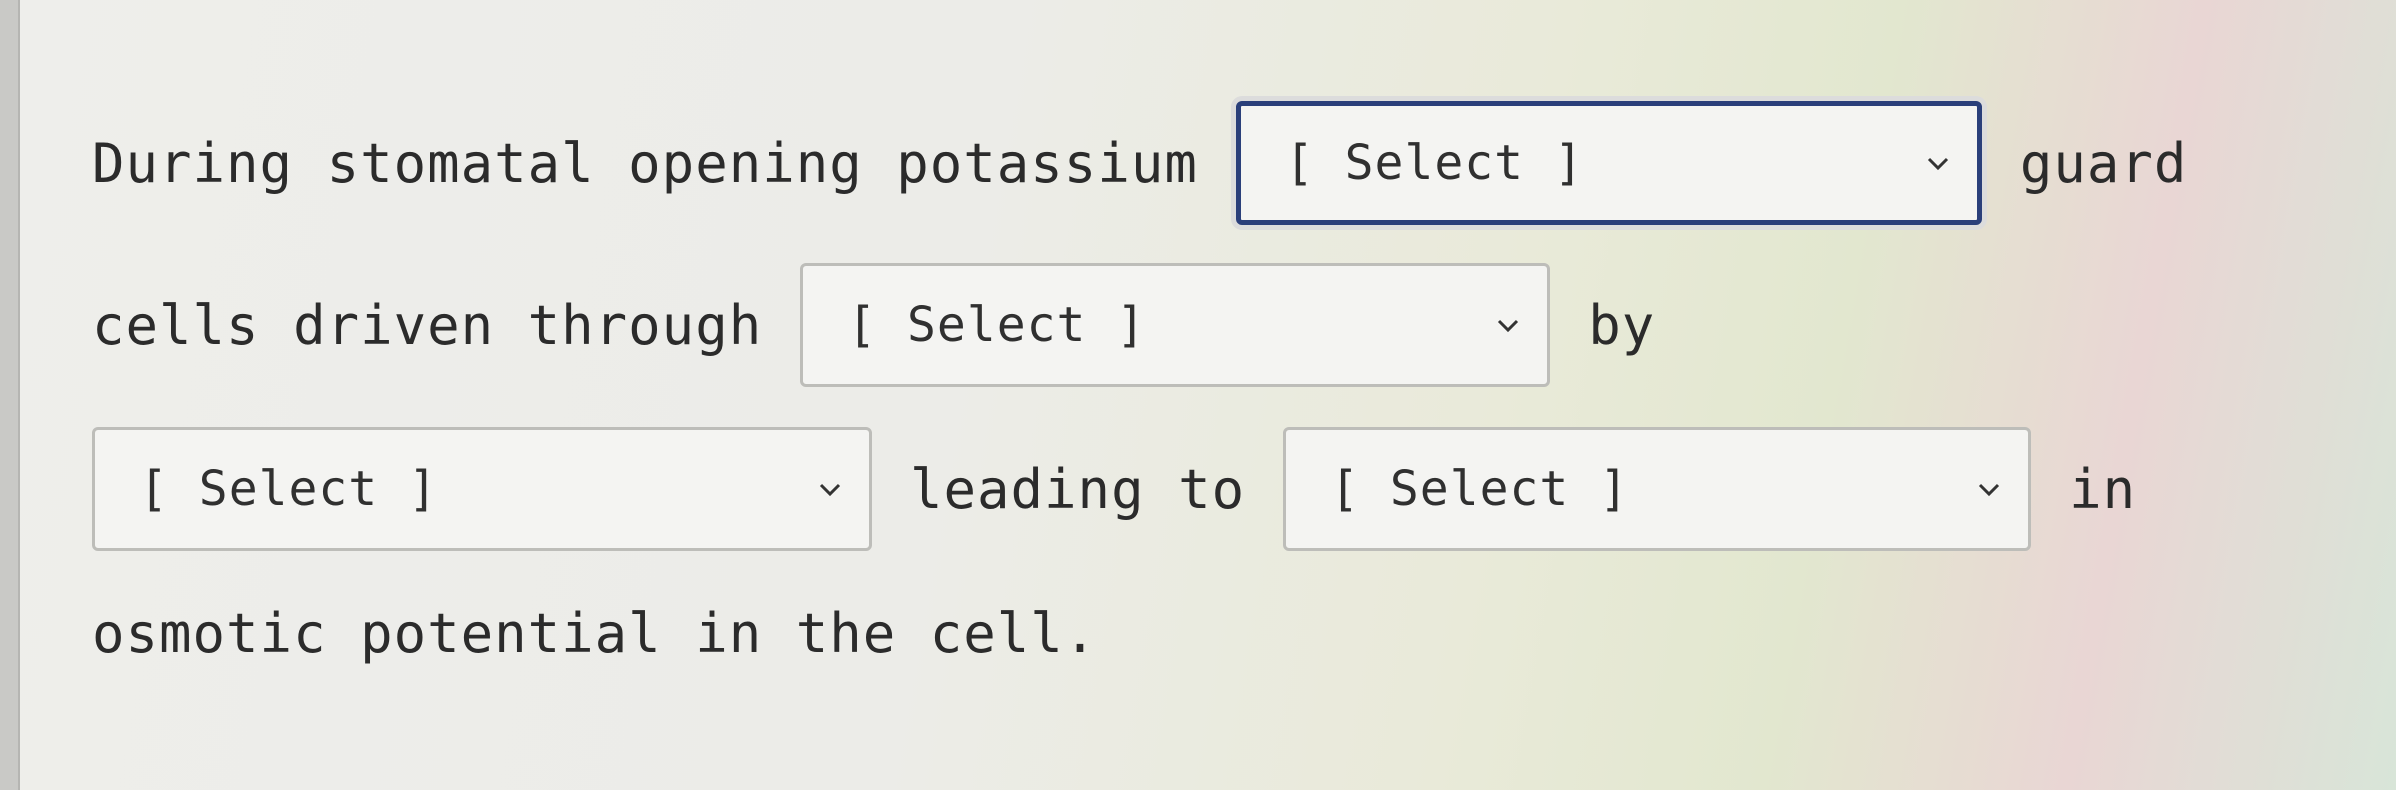  Describe the element at coordinates (427, 325) in the screenshot. I see `question-text-3: cells driven through` at that location.